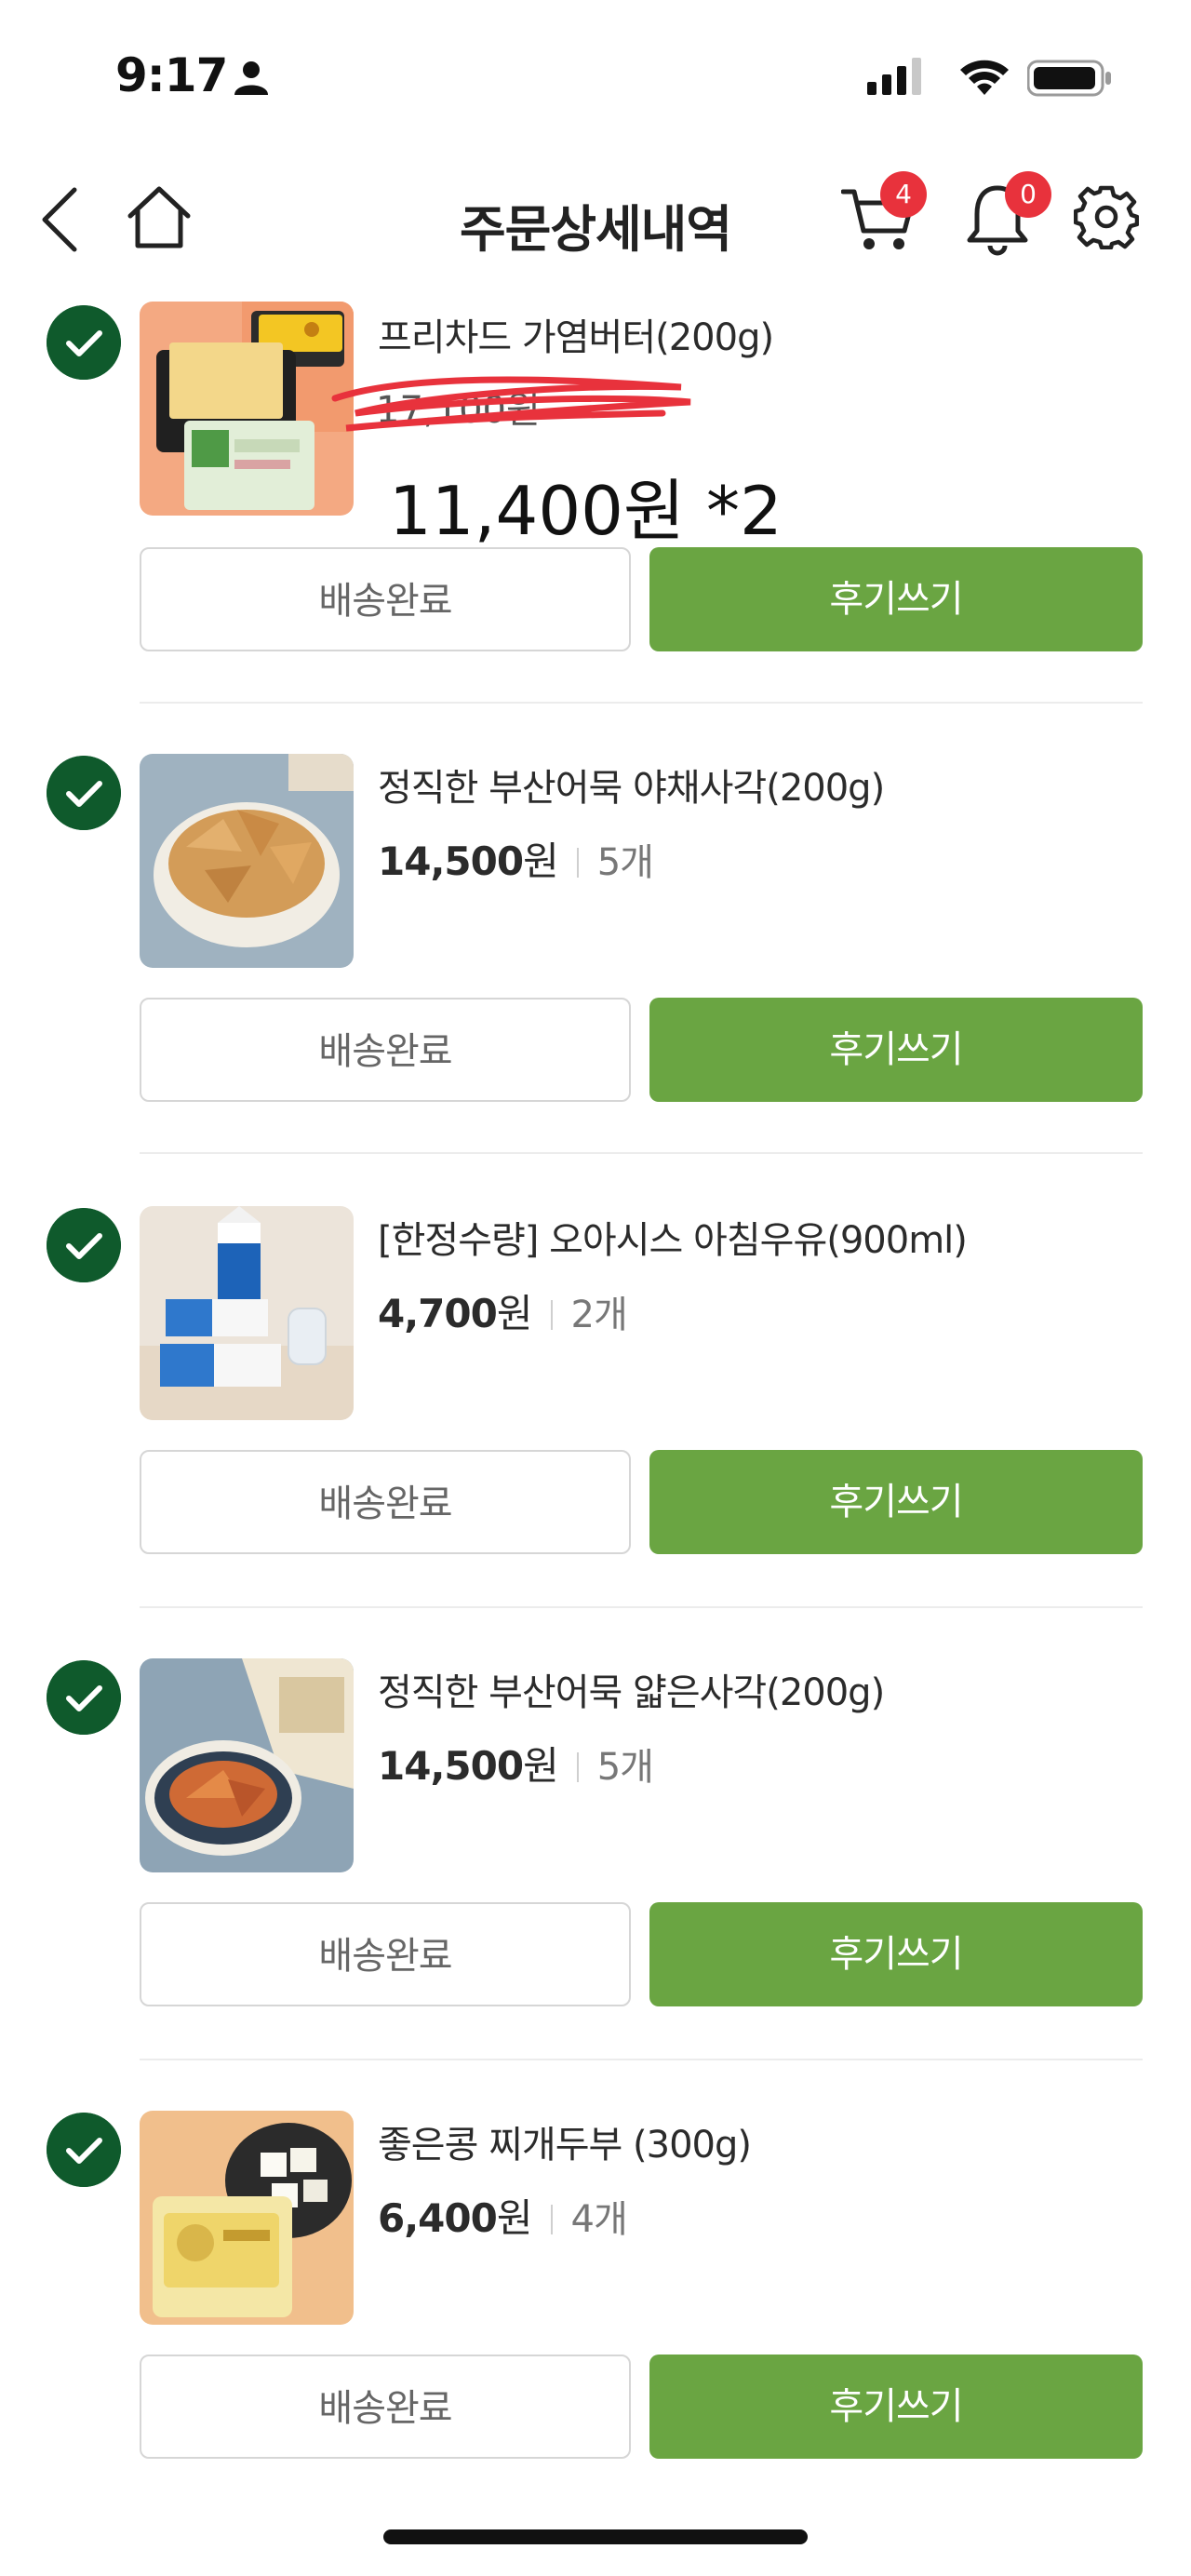 Image resolution: width=1191 pixels, height=2576 pixels. Describe the element at coordinates (438, 2218) in the screenshot. I see `price-value: 6,400` at that location.